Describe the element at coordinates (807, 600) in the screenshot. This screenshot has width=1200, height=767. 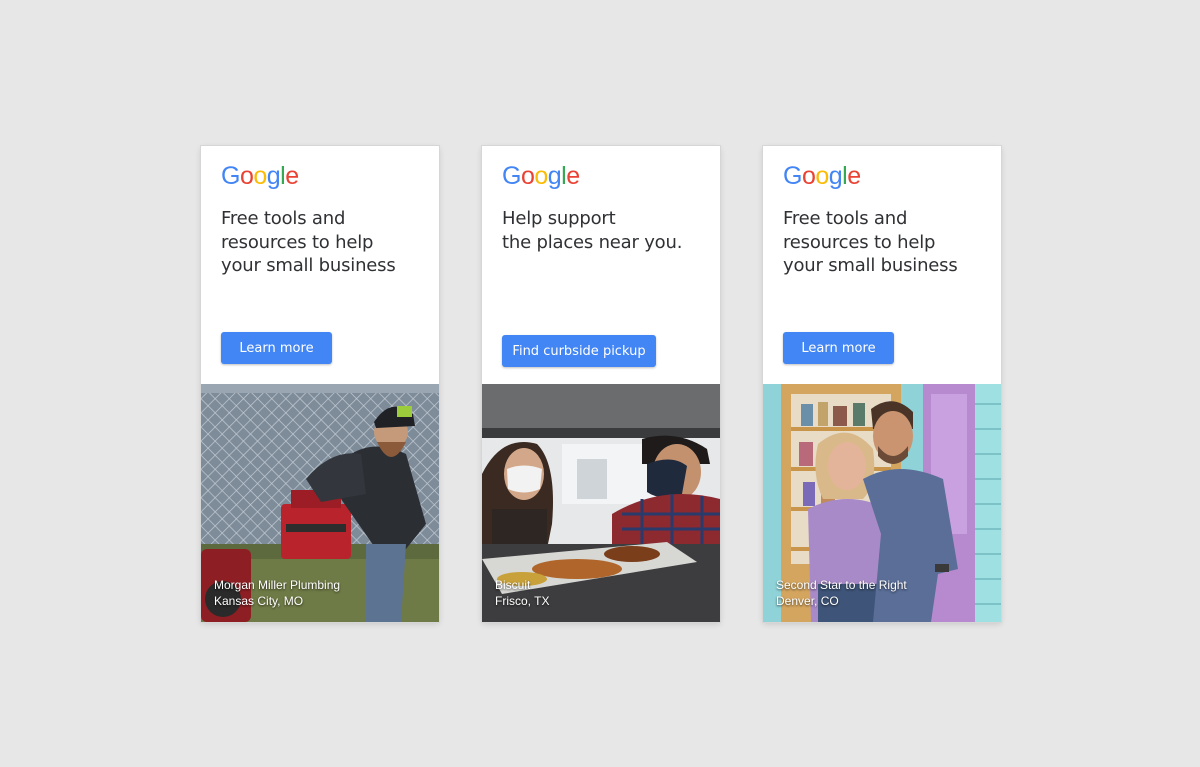
I see `business-location: Denver, CO` at that location.